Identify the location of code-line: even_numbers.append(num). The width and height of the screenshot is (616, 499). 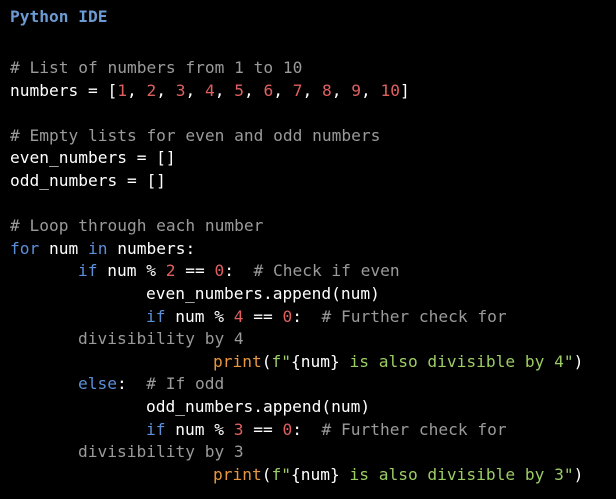
(310, 294).